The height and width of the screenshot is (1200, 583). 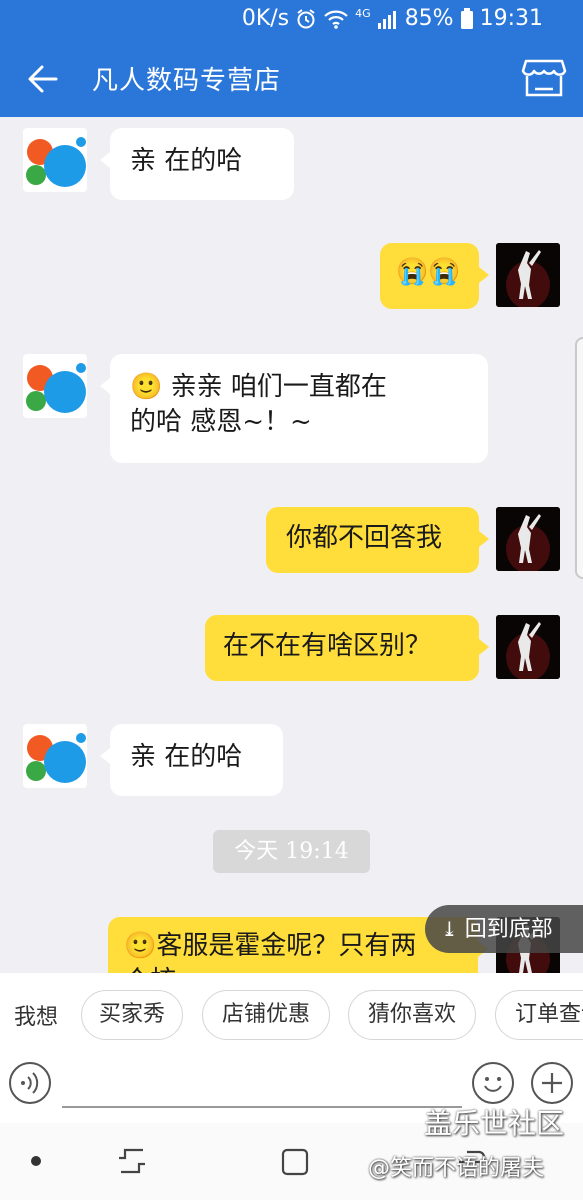 I want to click on message-text: 在不在有啥区别？, so click(x=327, y=646).